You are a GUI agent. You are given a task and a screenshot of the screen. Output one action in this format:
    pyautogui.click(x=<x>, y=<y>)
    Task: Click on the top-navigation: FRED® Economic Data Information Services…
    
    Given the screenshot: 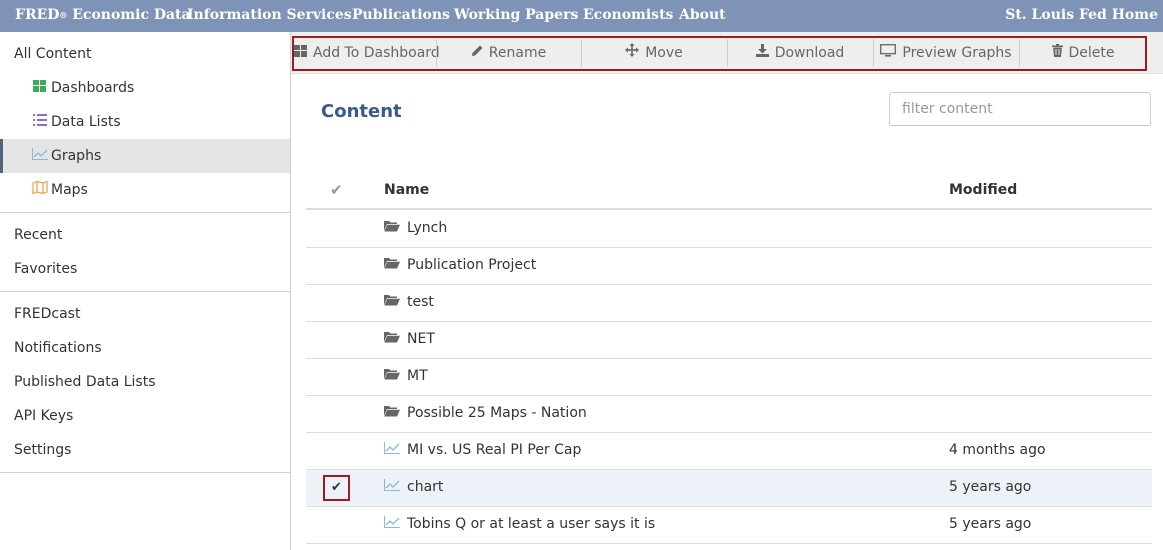 What is the action you would take?
    pyautogui.click(x=581, y=16)
    